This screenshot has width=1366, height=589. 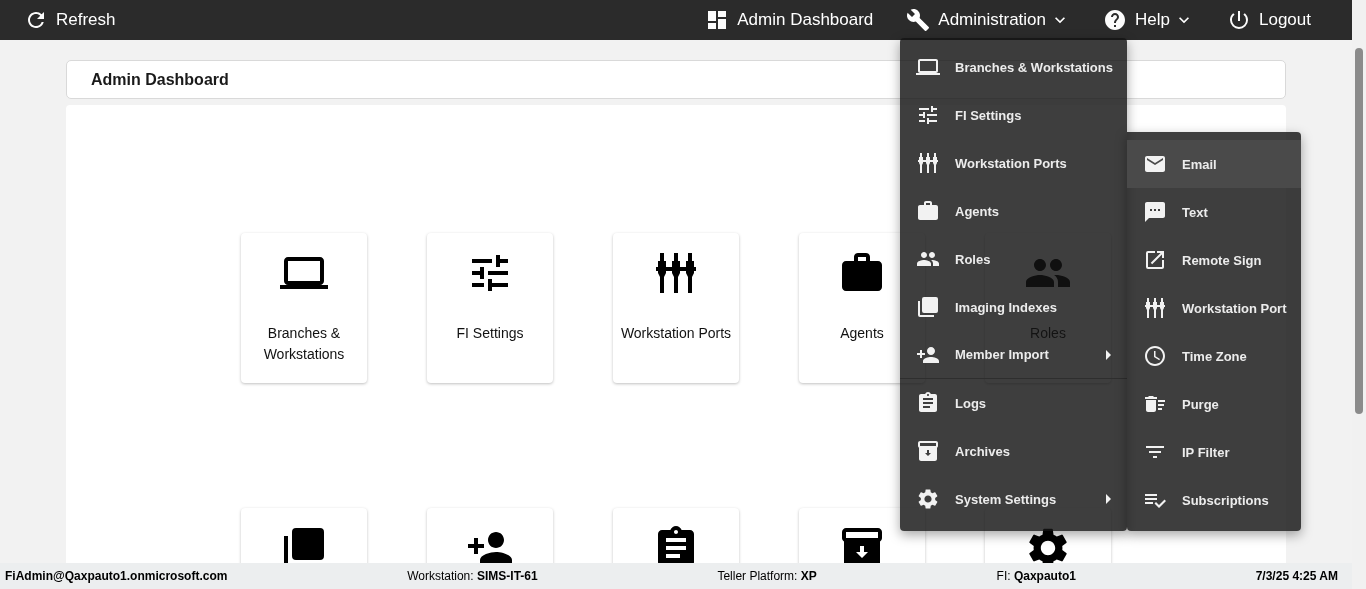 I want to click on status-field: FI: Qaxpauto1, so click(x=1036, y=576).